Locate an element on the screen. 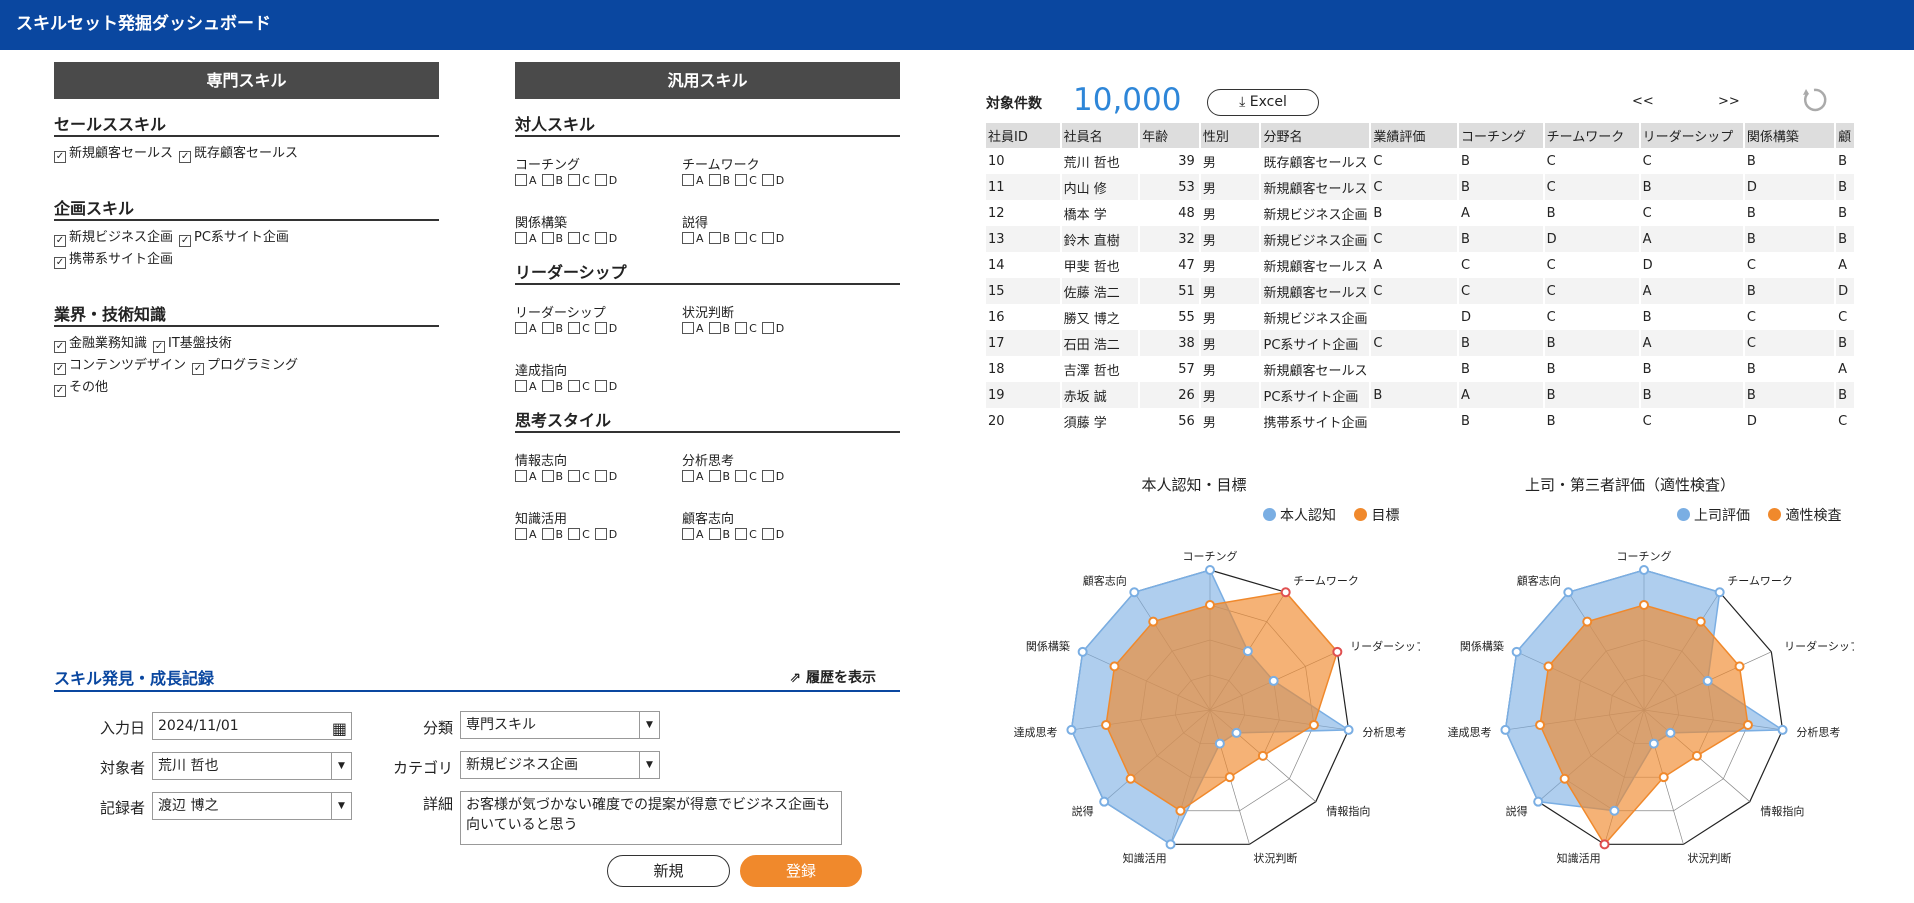 Image resolution: width=1914 pixels, height=903 pixels. column-header: 顧 is located at coordinates (1845, 135).